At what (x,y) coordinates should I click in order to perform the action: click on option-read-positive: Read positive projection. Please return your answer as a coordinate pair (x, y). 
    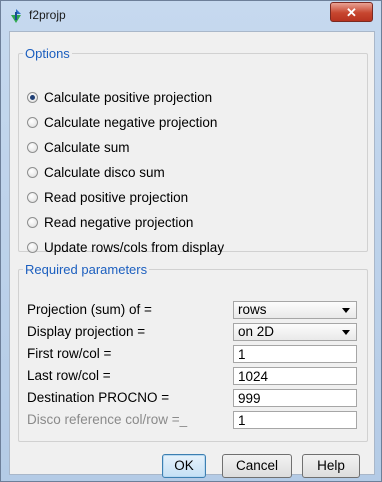
    Looking at the image, I should click on (107, 197).